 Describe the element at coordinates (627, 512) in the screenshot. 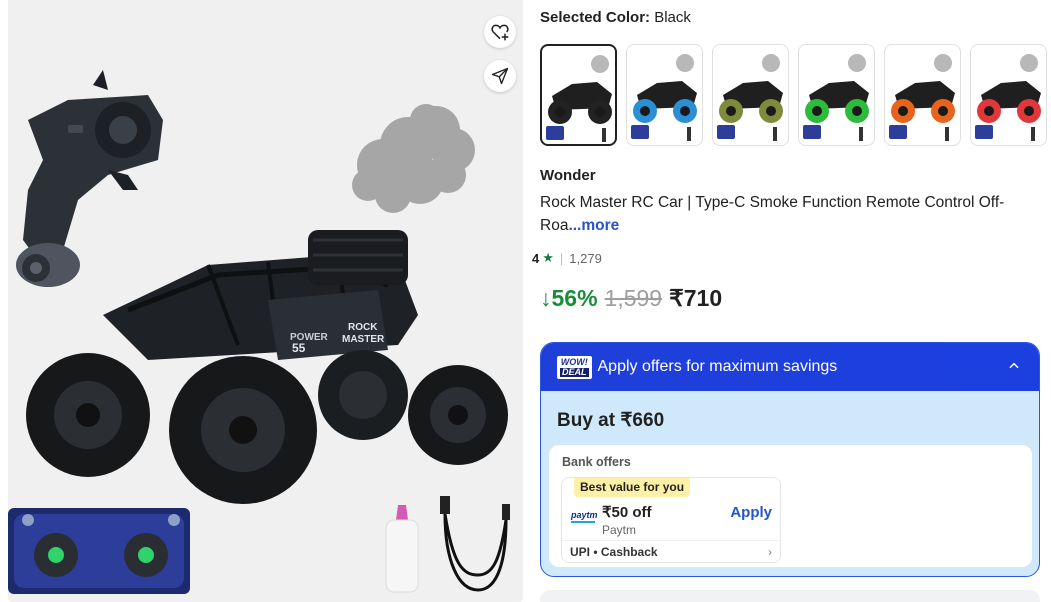

I see `offer-amount: ₹50 off` at that location.